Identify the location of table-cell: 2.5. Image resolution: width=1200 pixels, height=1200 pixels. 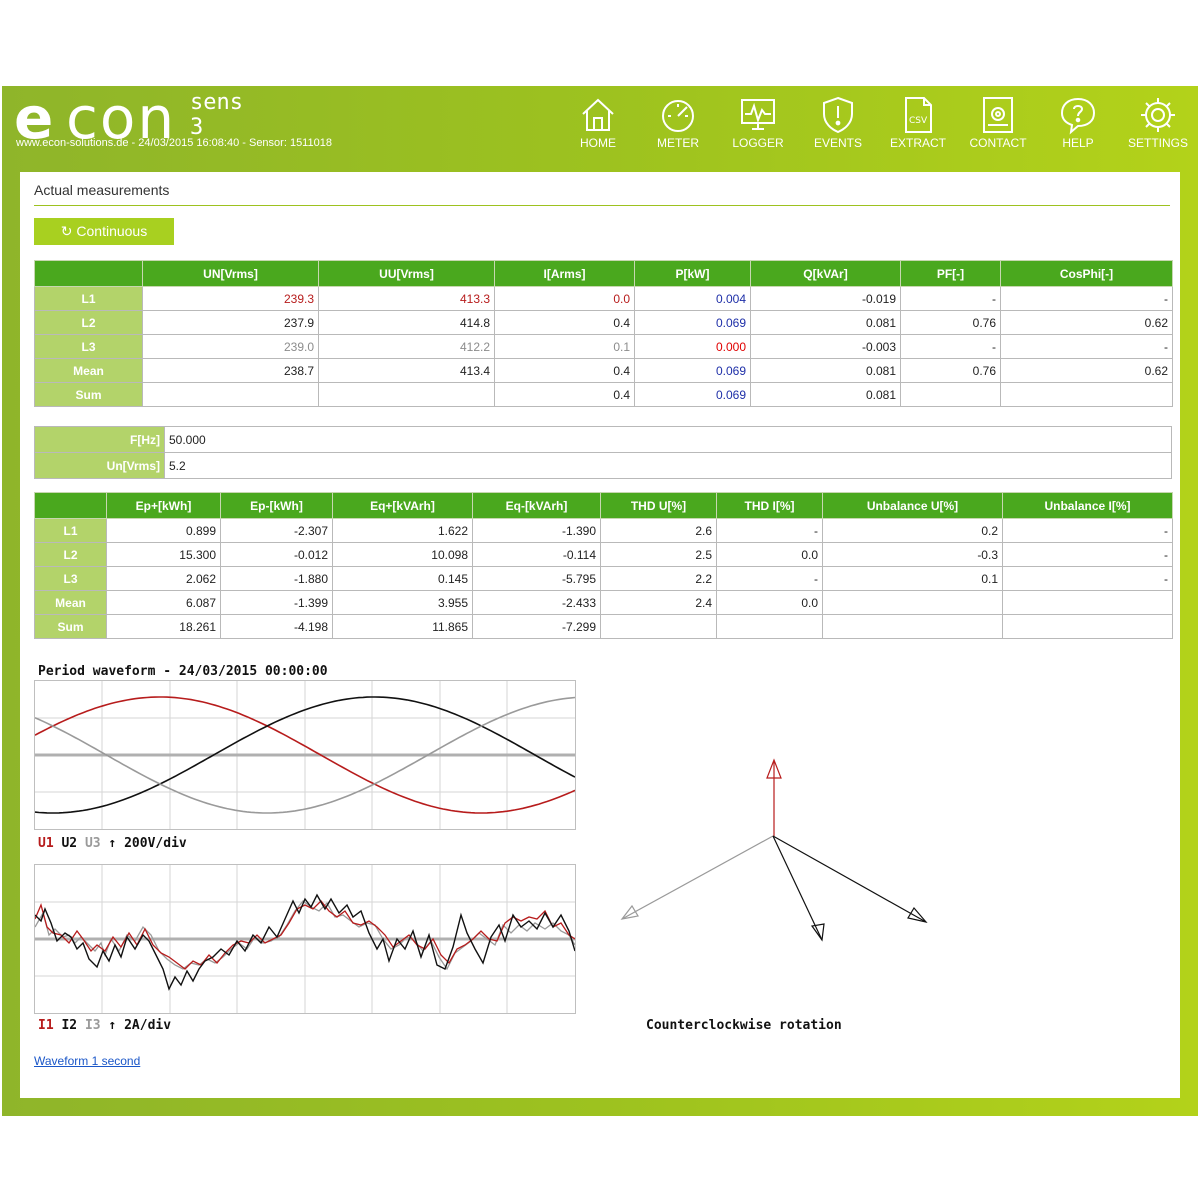
(658, 554).